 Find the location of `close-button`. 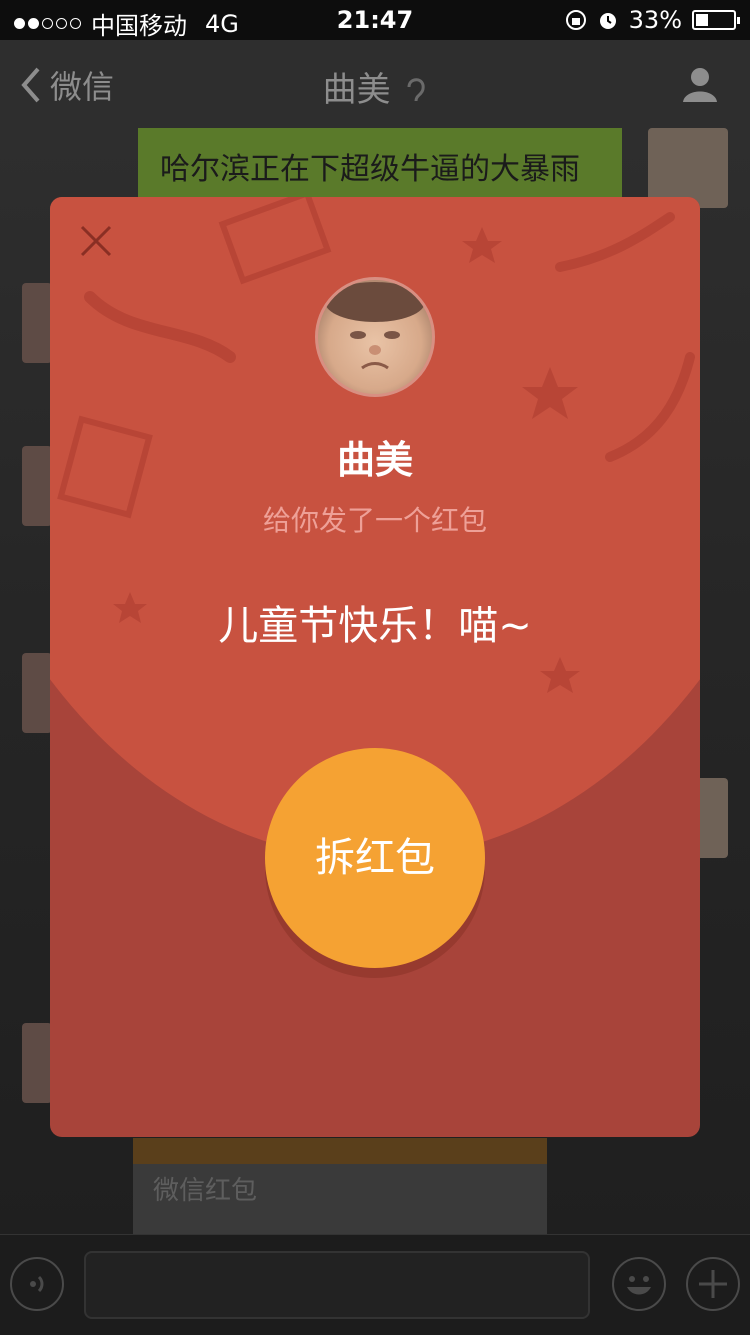

close-button is located at coordinates (96, 241).